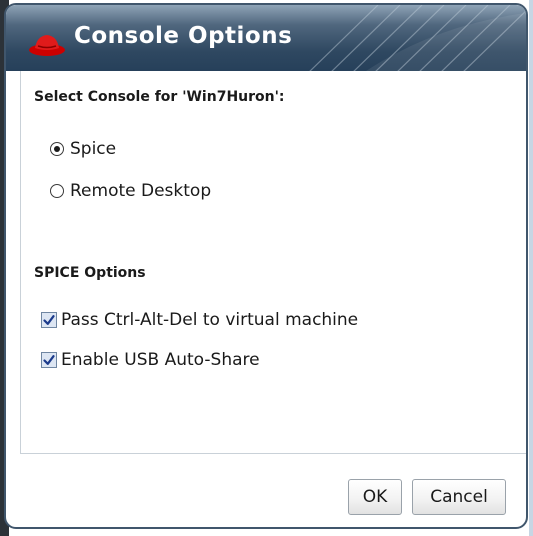  I want to click on checkbox-ctrl-alt-del, so click(49, 320).